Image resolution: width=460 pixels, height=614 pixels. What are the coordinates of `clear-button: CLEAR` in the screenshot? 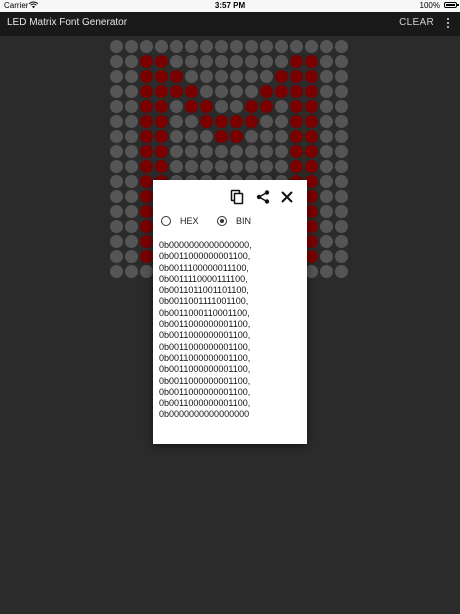 It's located at (416, 22).